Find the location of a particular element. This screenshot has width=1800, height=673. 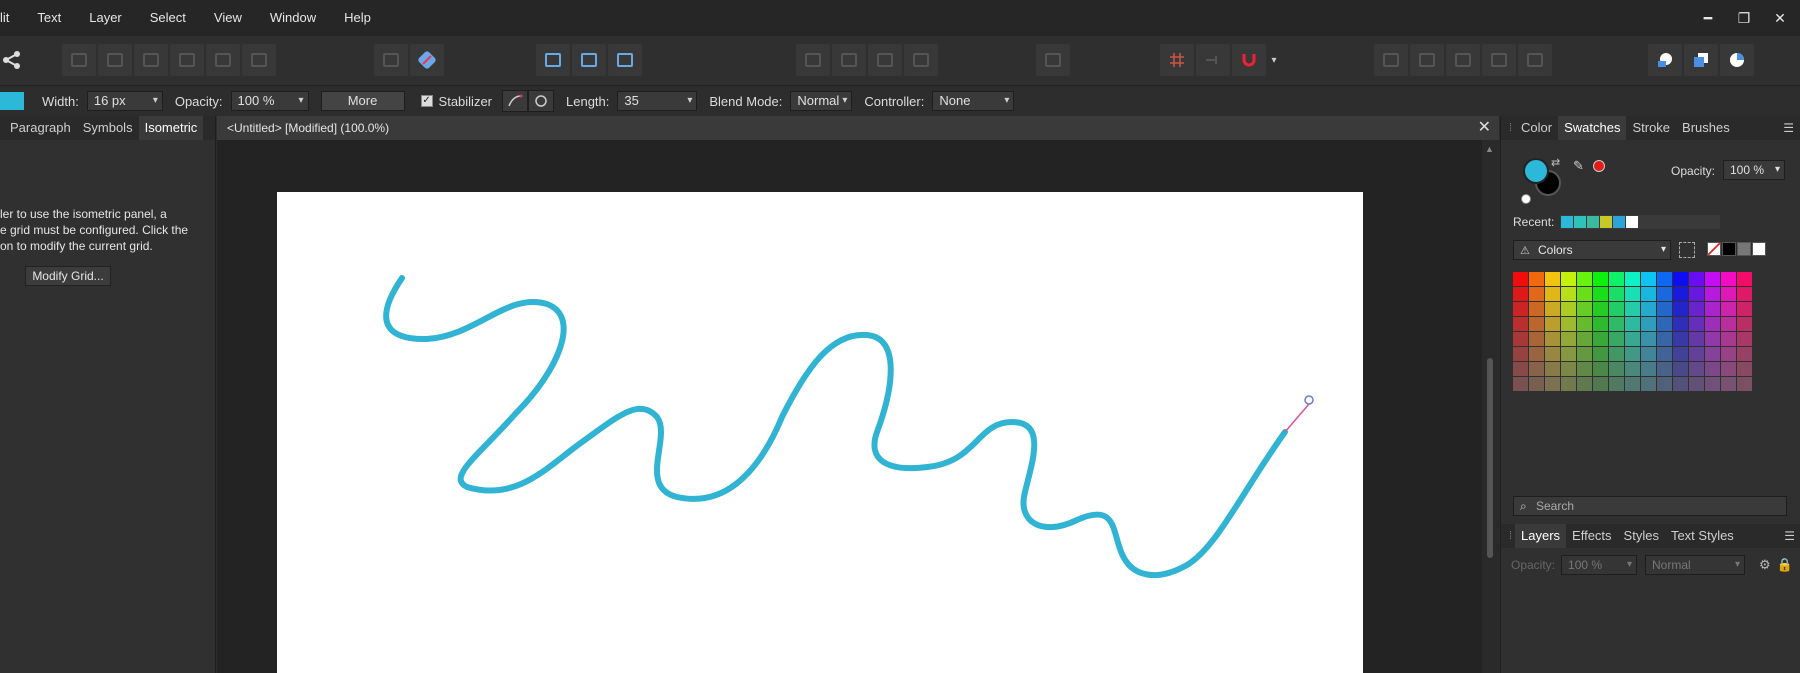

menu-view: View is located at coordinates (228, 18).